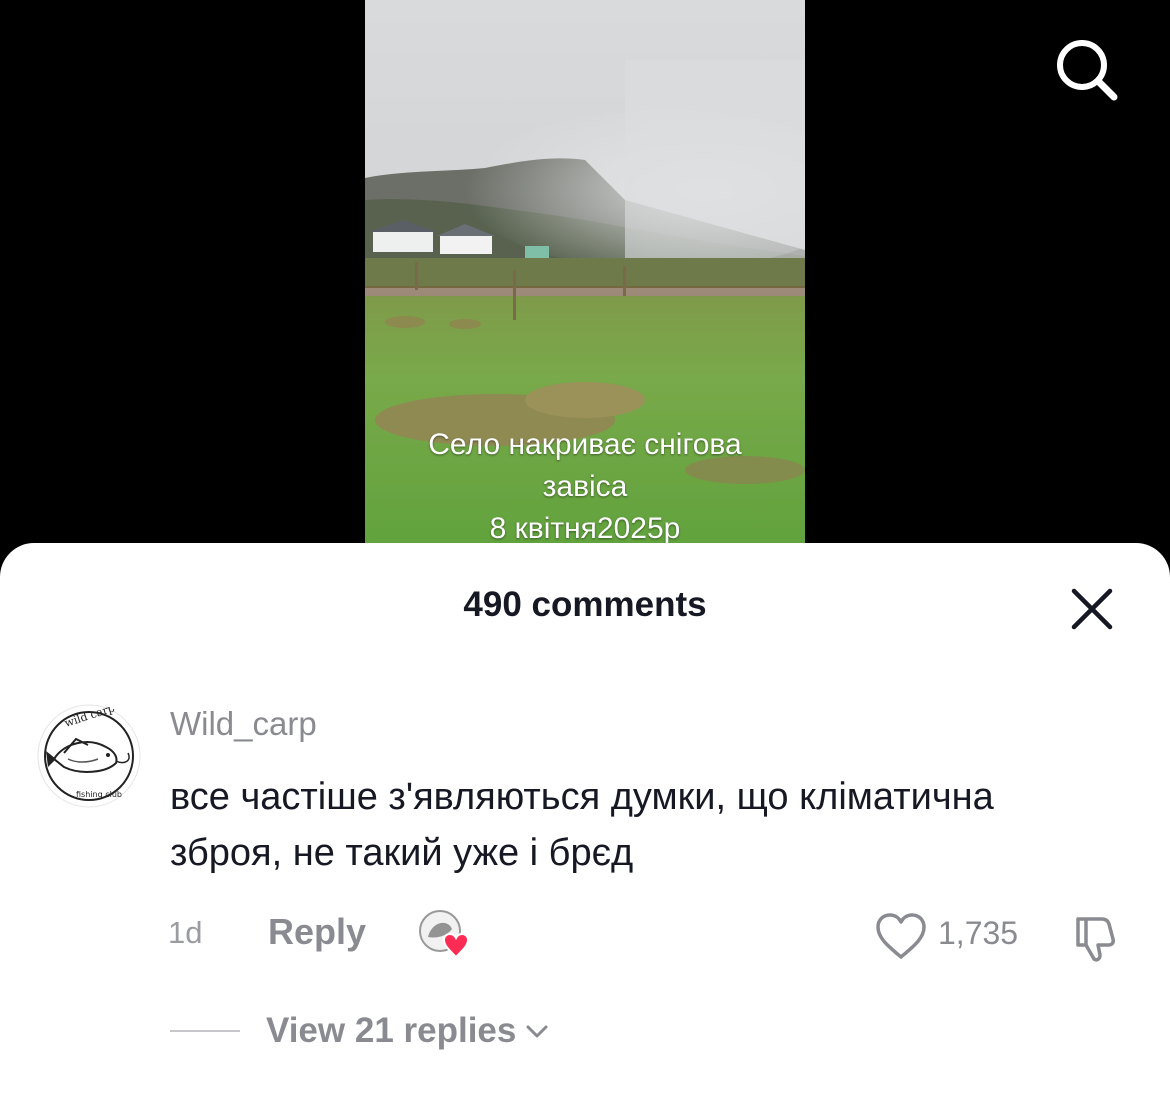 Image resolution: width=1170 pixels, height=1102 pixels. I want to click on creator-avatar-icon, so click(444, 934).